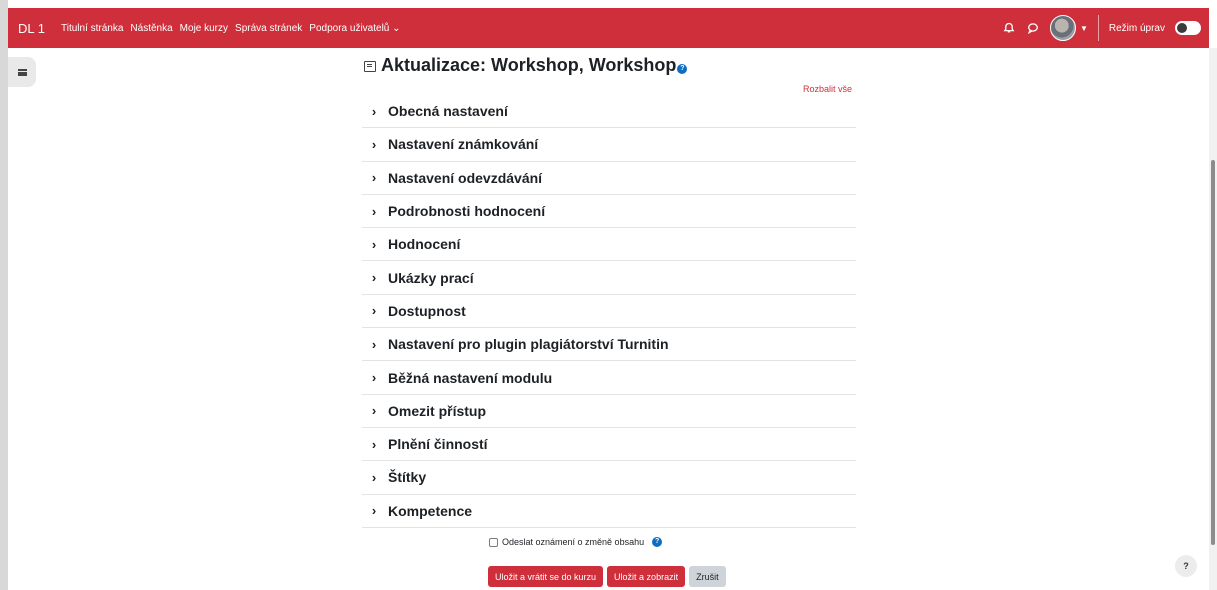  Describe the element at coordinates (31, 28) in the screenshot. I see `site-brand: DL 1` at that location.